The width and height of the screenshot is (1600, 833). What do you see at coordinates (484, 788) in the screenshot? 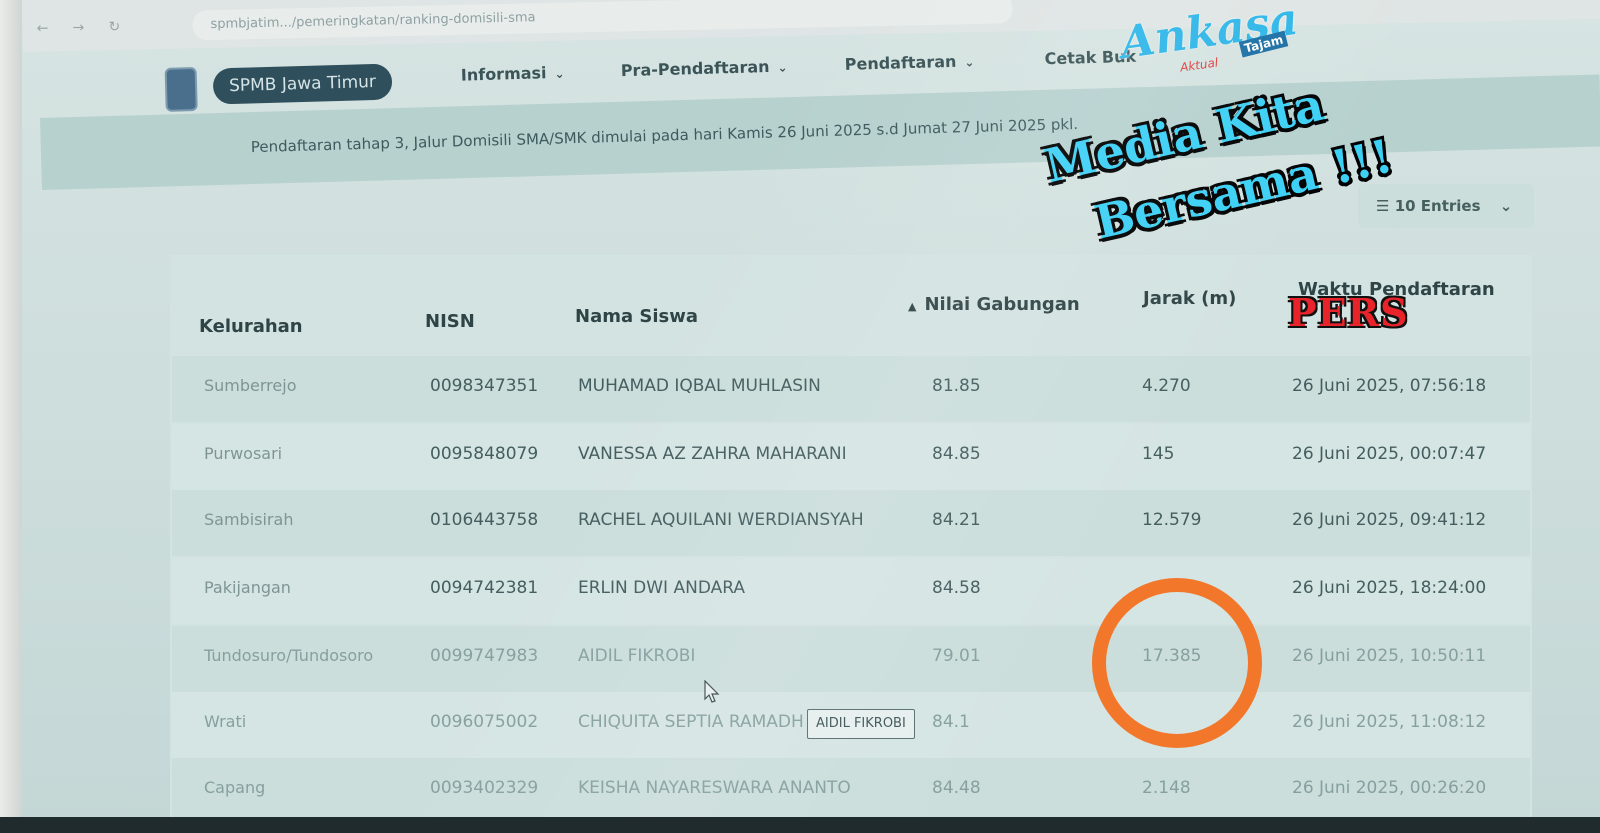
I see `cell-nisn: 0093402329` at bounding box center [484, 788].